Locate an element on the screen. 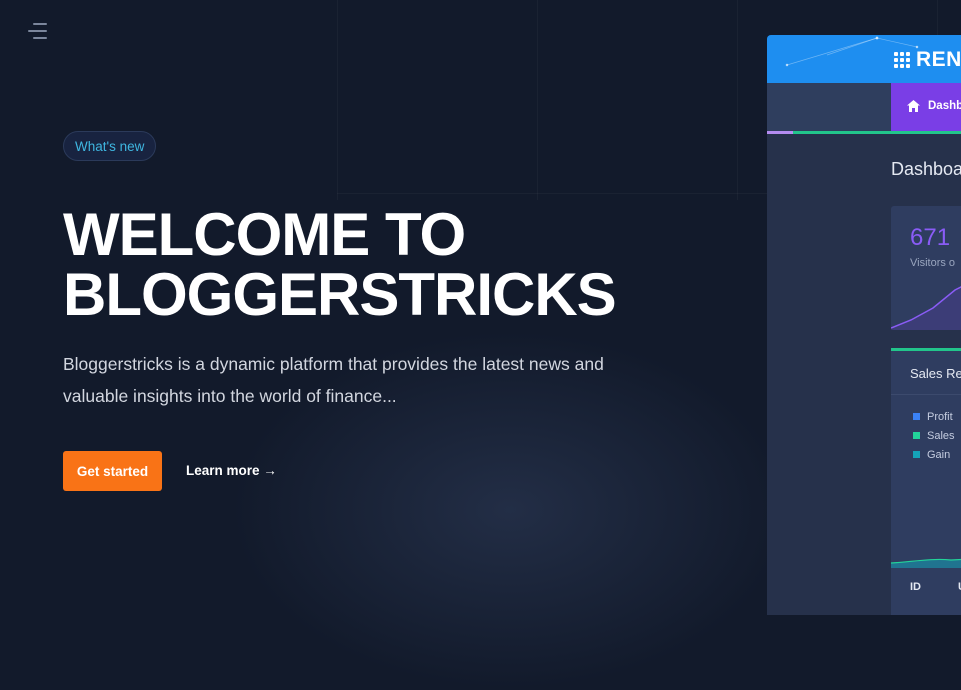  learn-more-link: Learn more → is located at coordinates (231, 470).